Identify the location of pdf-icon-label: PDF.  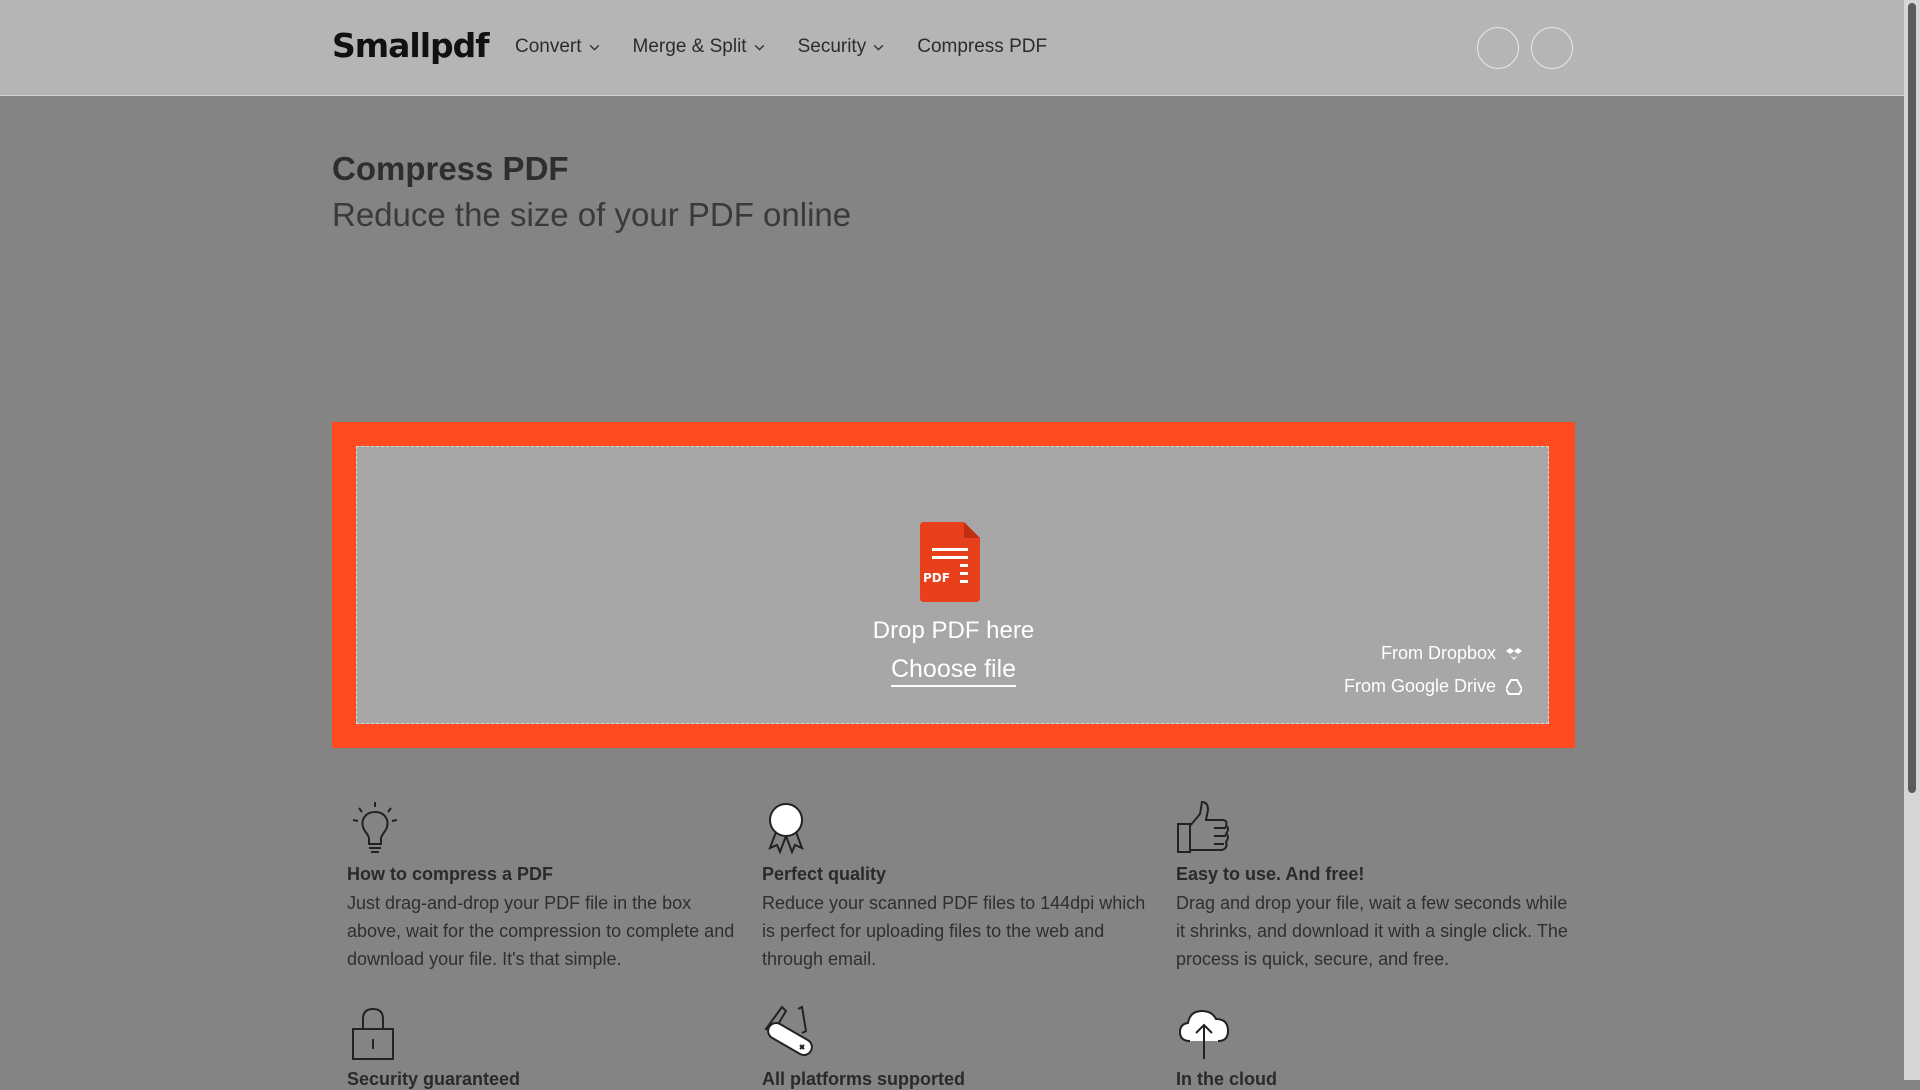
(936, 578).